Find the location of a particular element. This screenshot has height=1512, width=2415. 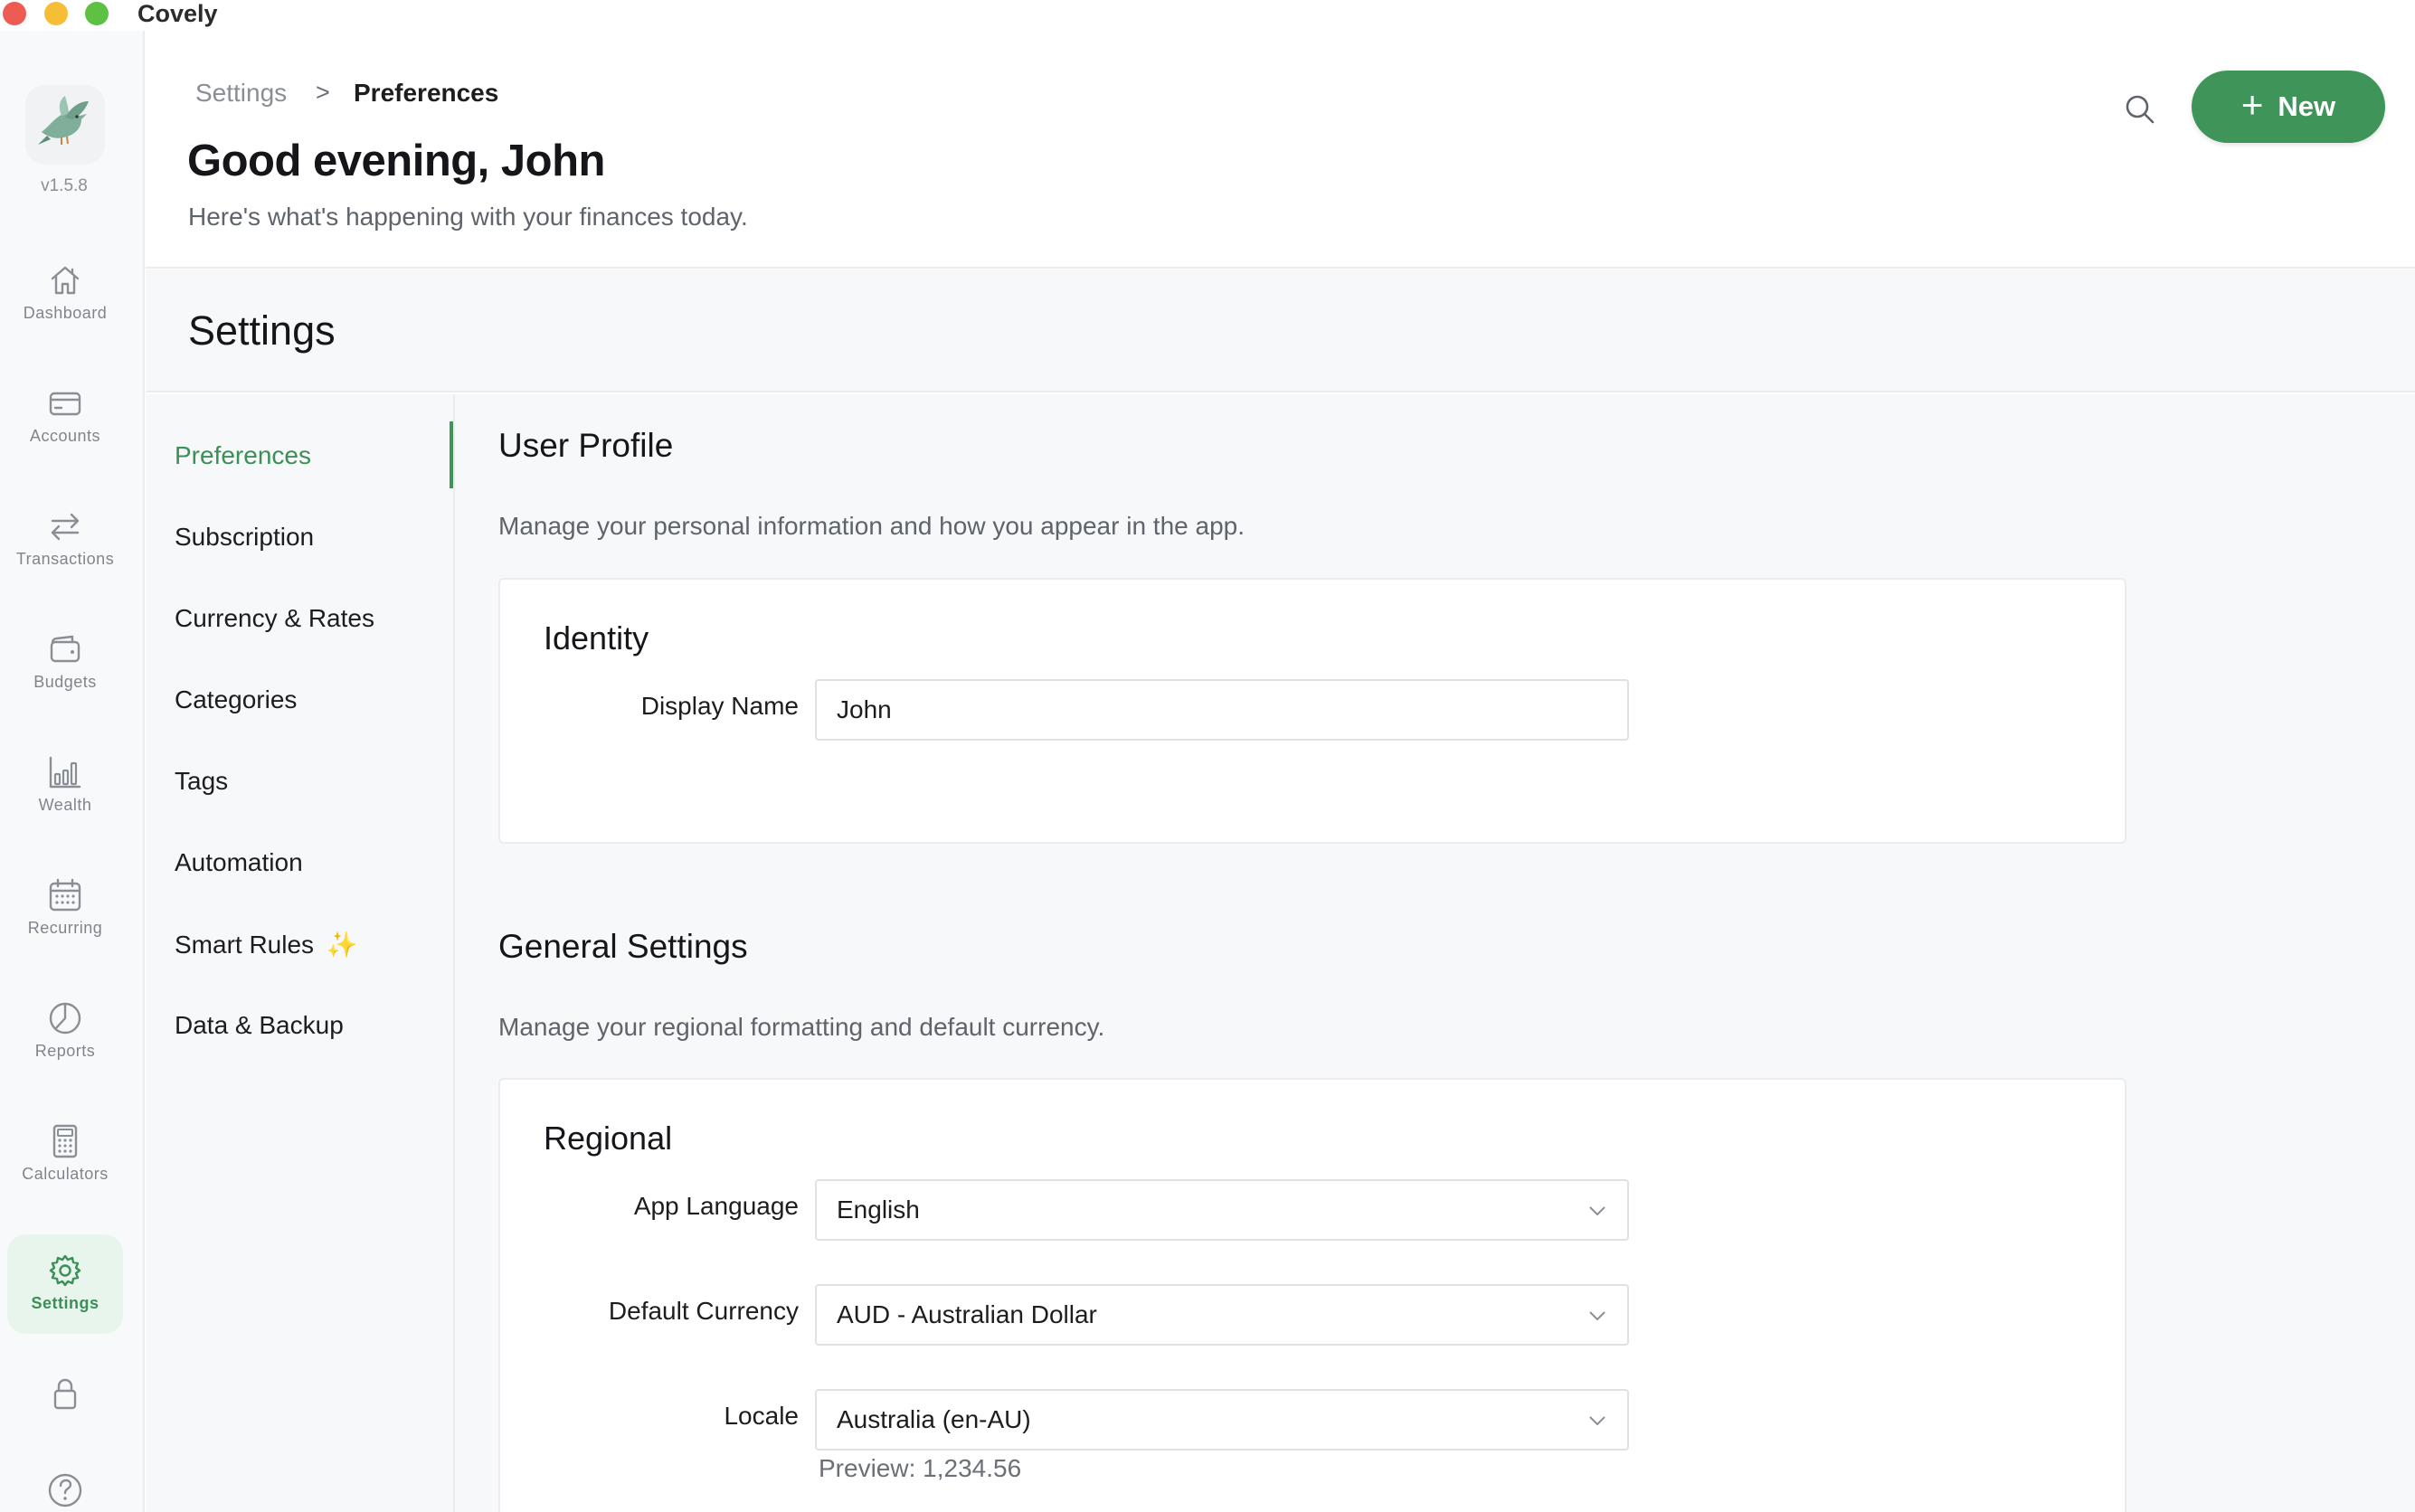

window-titlebar: Covely is located at coordinates (1207, 15).